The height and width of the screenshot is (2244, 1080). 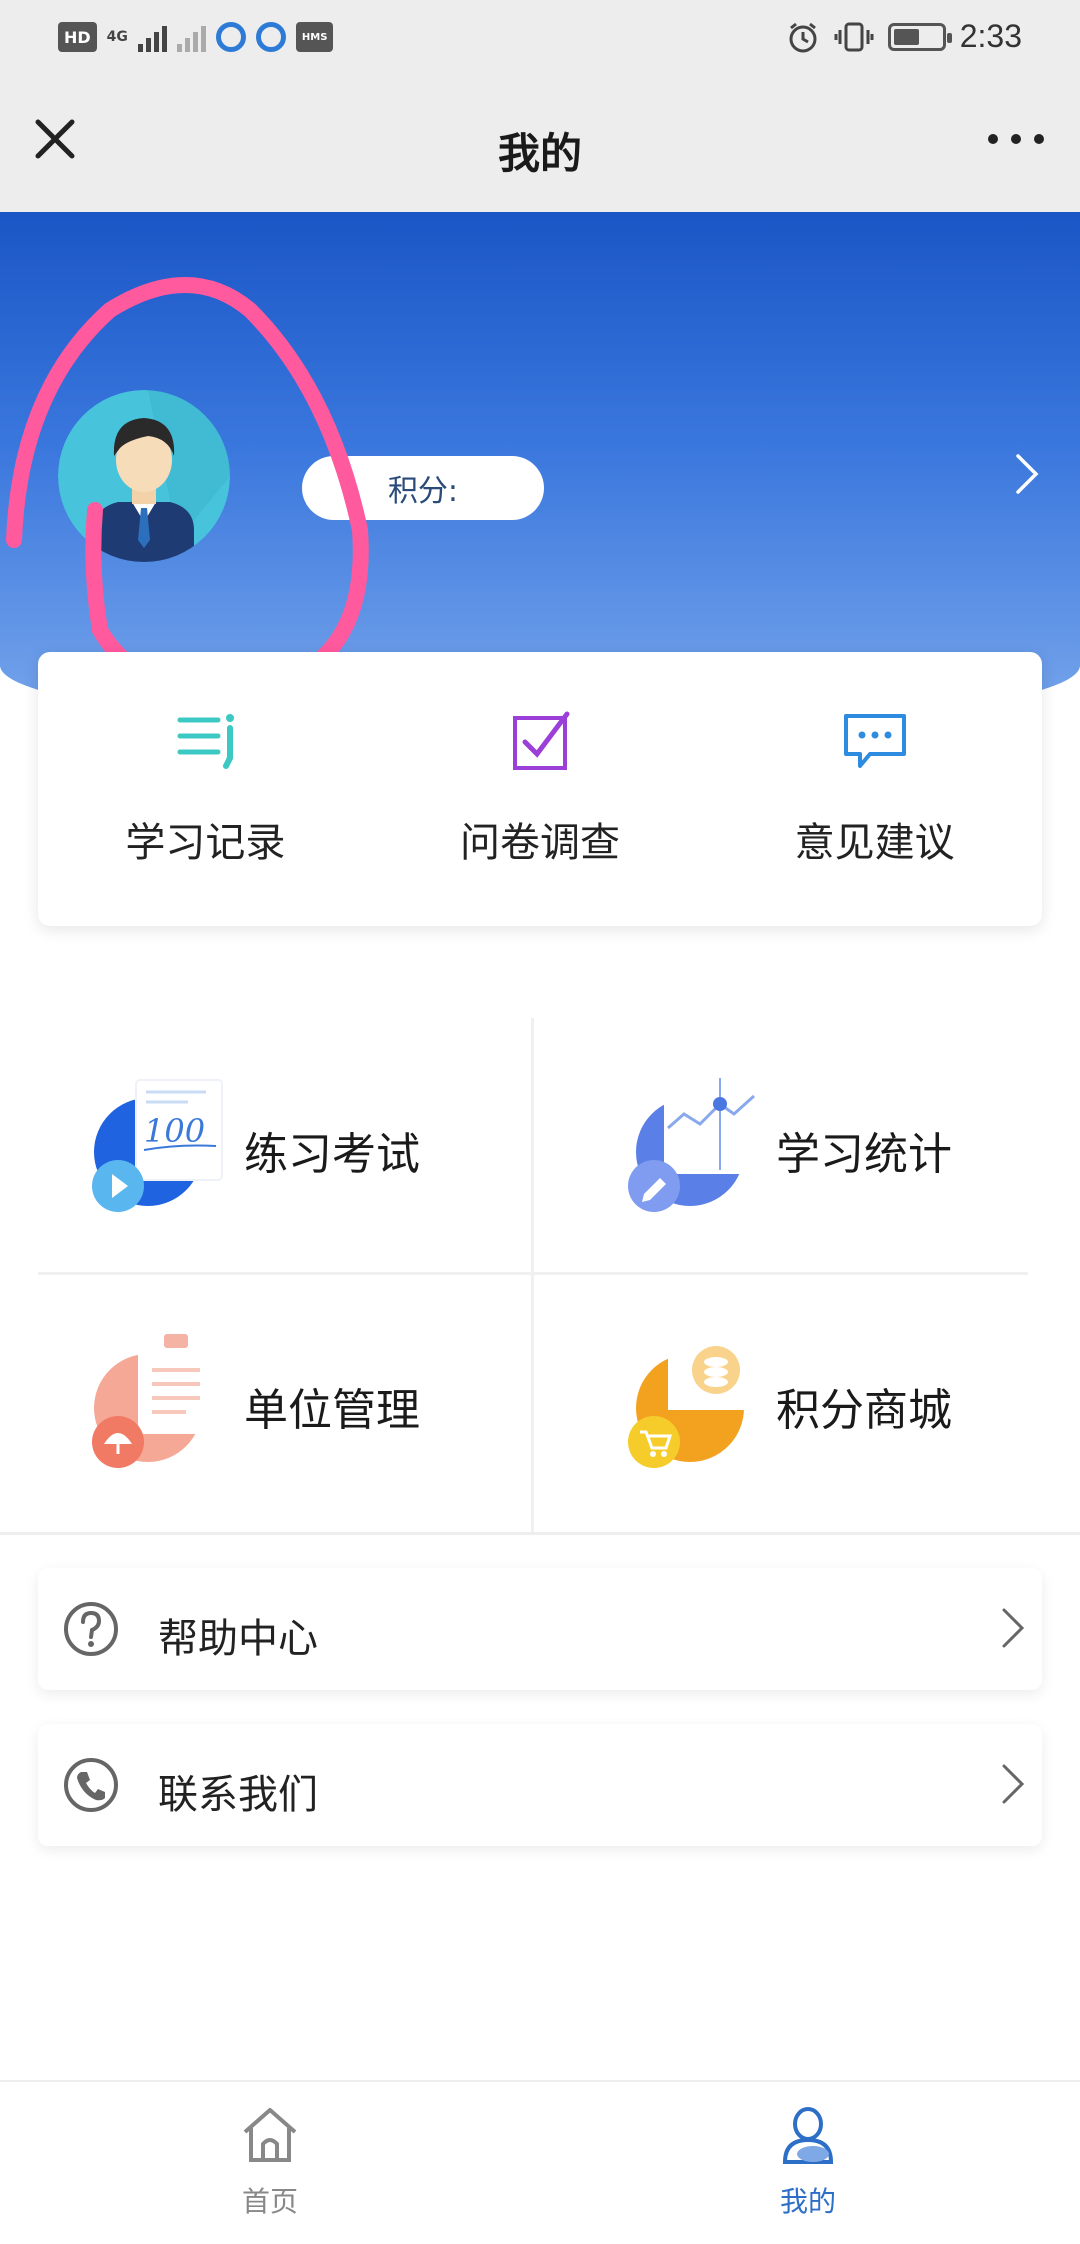 I want to click on quick-item-survey: 问卷调查, so click(x=540, y=789).